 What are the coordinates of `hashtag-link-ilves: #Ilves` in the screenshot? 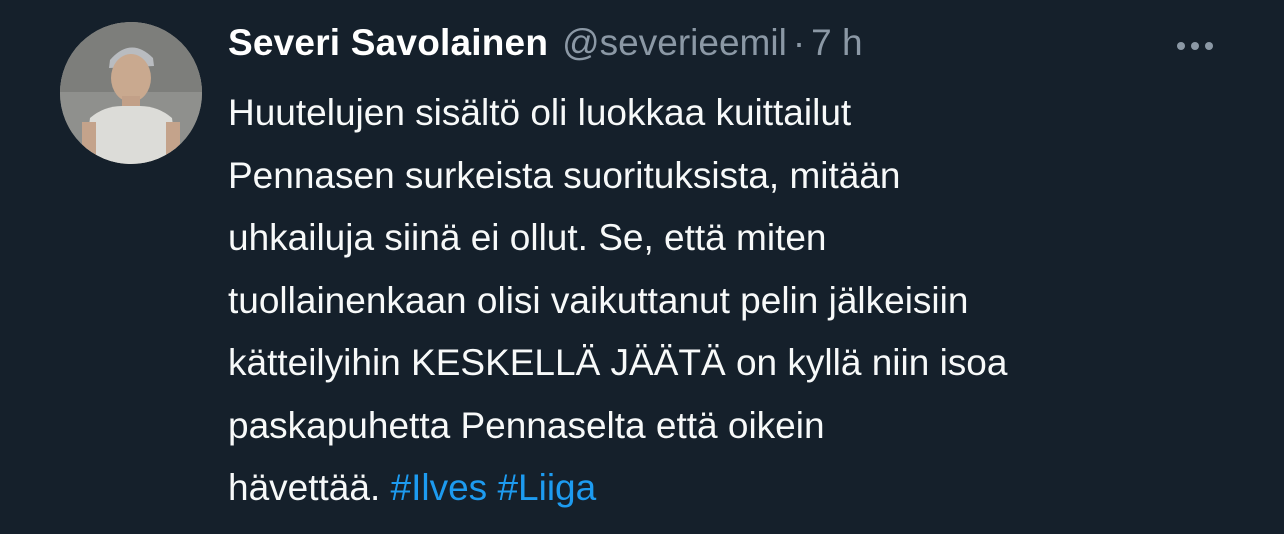 It's located at (439, 487).